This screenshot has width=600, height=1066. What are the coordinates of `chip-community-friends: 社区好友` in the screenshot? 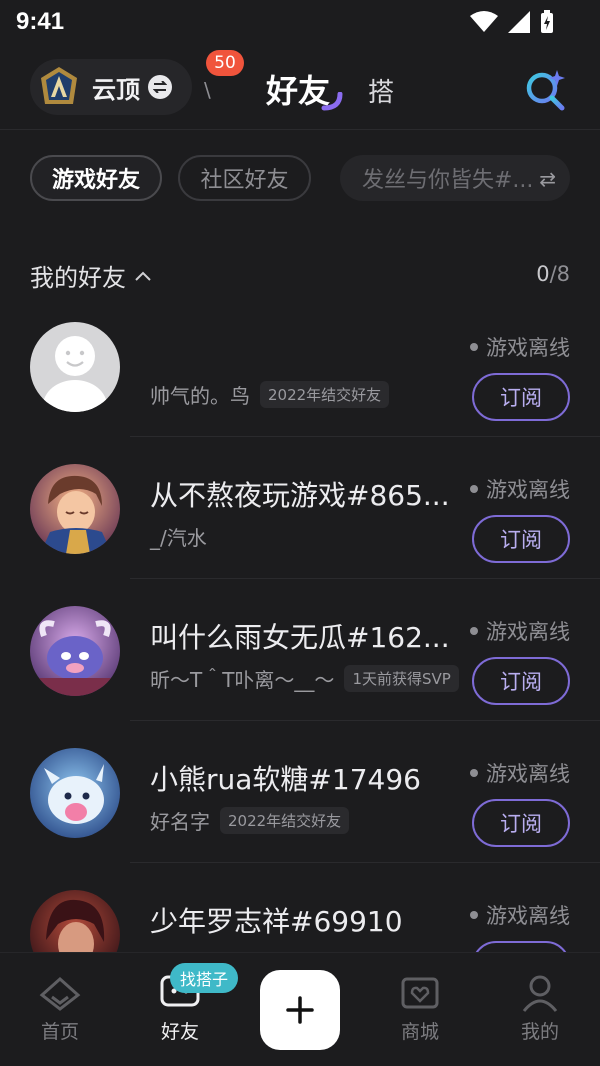 It's located at (244, 178).